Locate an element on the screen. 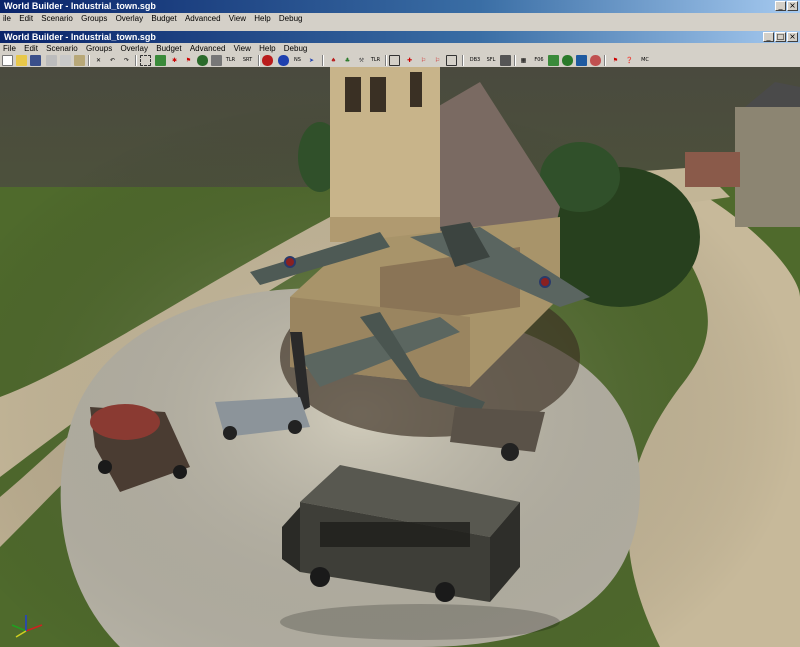 The image size is (800, 647). water-icon is located at coordinates (581, 60).